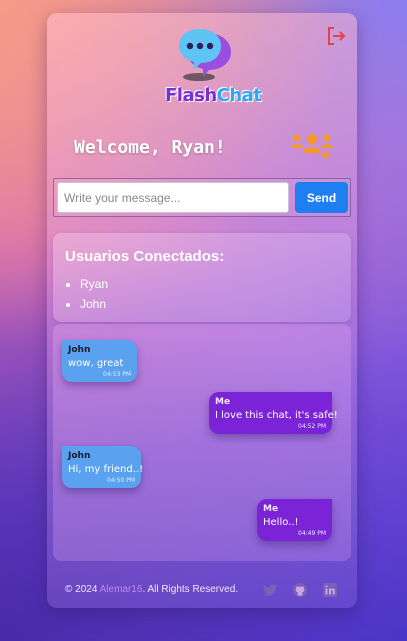 The width and height of the screenshot is (407, 641). Describe the element at coordinates (96, 363) in the screenshot. I see `message-text: wow, great` at that location.